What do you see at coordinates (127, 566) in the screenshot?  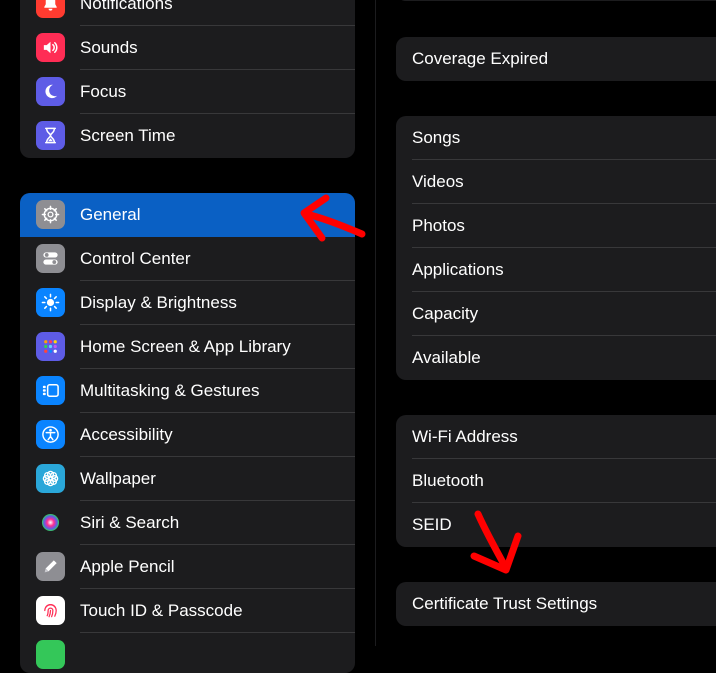 I see `sidebar-item-label: Apple Pencil` at bounding box center [127, 566].